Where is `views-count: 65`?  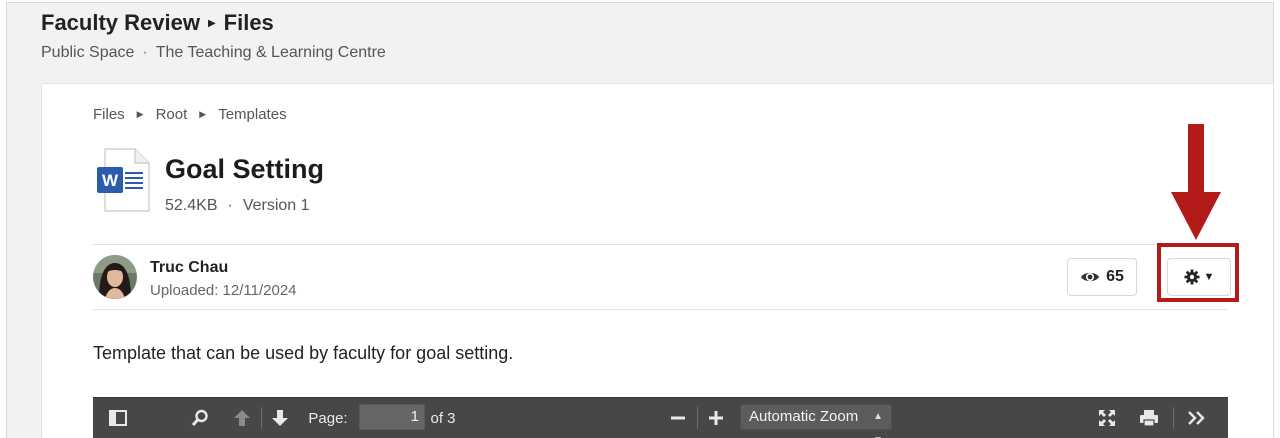
views-count: 65 is located at coordinates (1115, 276).